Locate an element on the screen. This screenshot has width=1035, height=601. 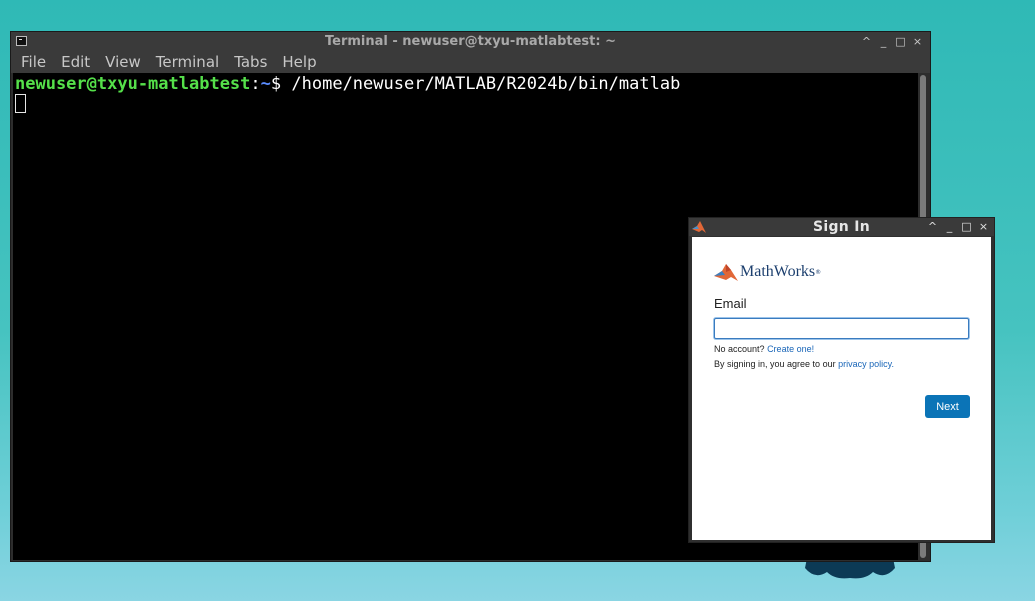
menu-edit: Edit is located at coordinates (75, 62).